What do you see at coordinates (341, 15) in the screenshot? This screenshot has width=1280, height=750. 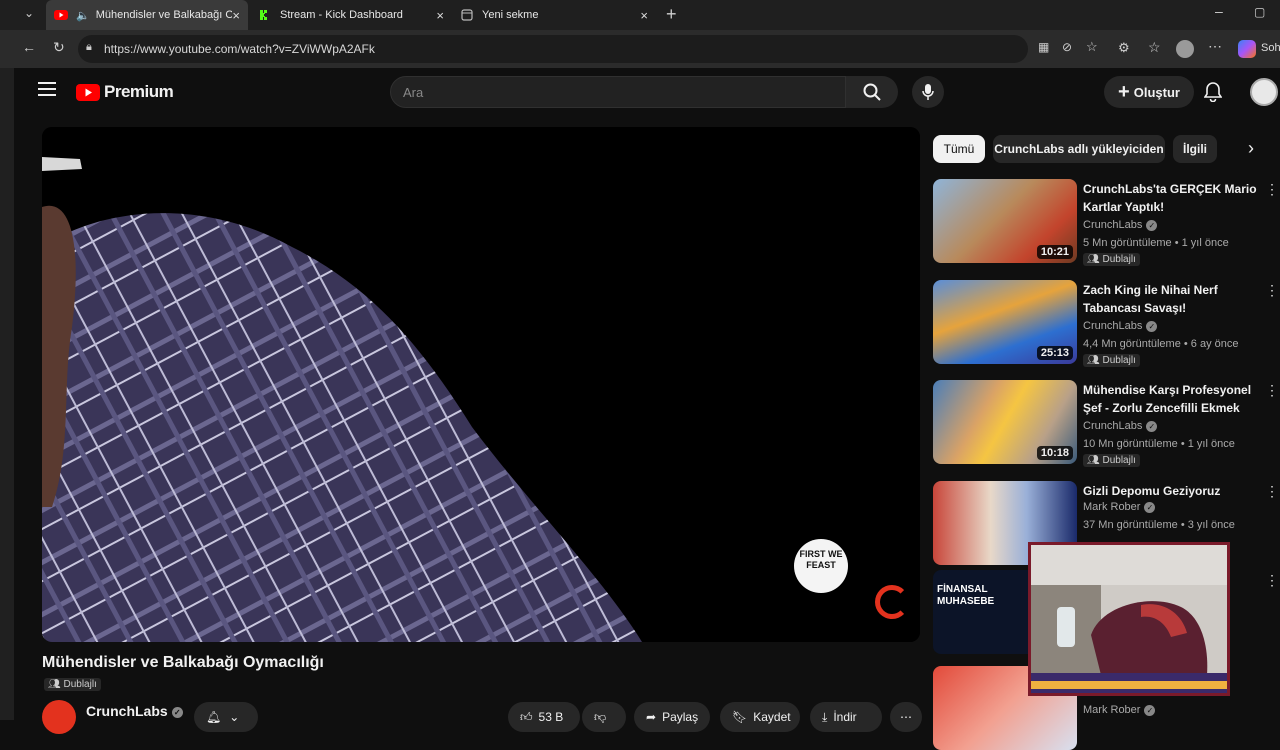 I see `tab-title: Stream - Kick Dashboard` at bounding box center [341, 15].